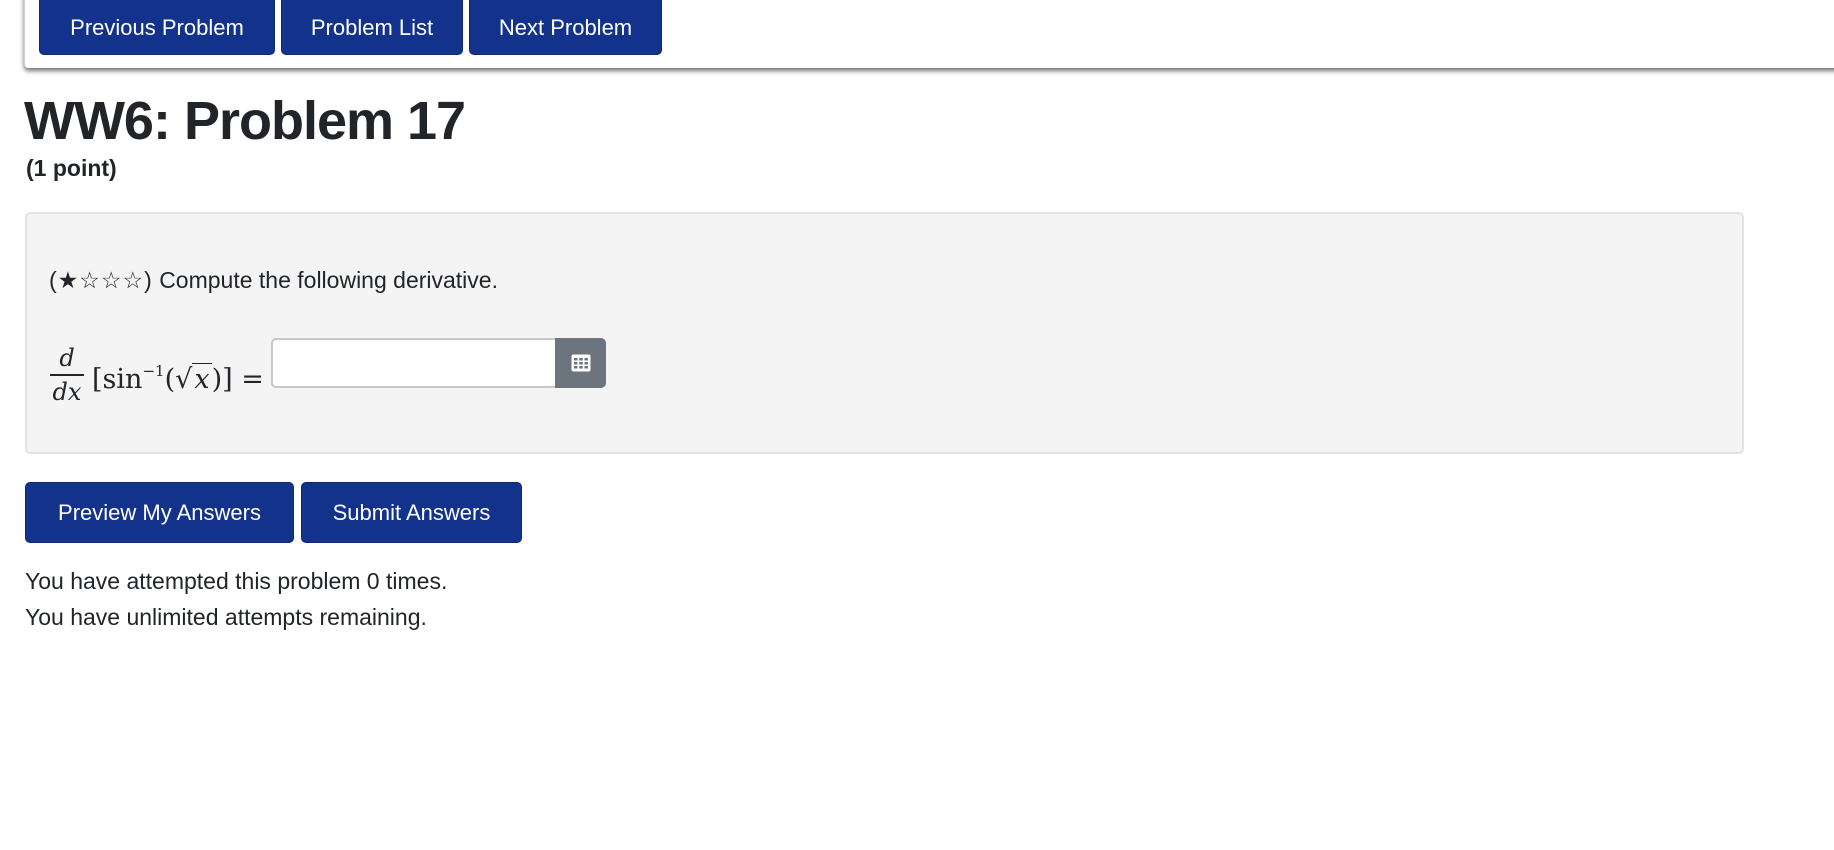 This screenshot has height=850, width=1834. What do you see at coordinates (67, 358) in the screenshot?
I see `fraction-numerator: d` at bounding box center [67, 358].